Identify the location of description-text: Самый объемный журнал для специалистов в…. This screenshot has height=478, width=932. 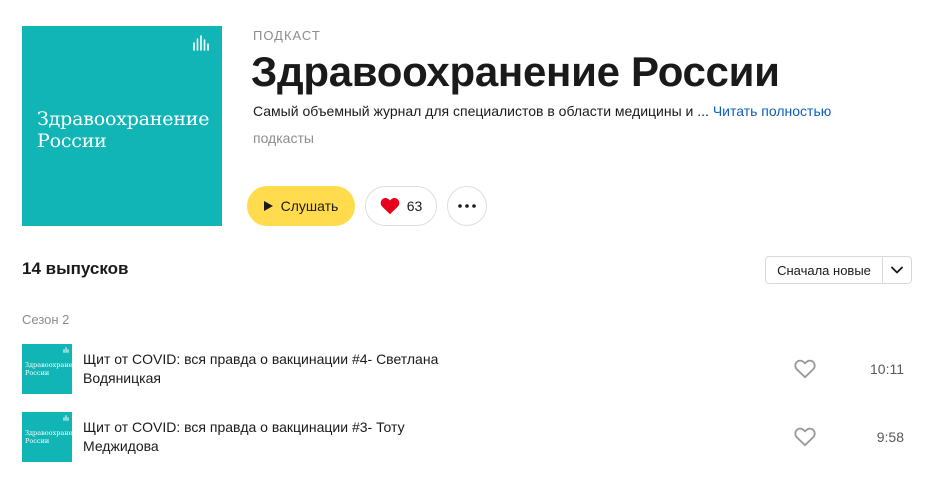
(481, 111).